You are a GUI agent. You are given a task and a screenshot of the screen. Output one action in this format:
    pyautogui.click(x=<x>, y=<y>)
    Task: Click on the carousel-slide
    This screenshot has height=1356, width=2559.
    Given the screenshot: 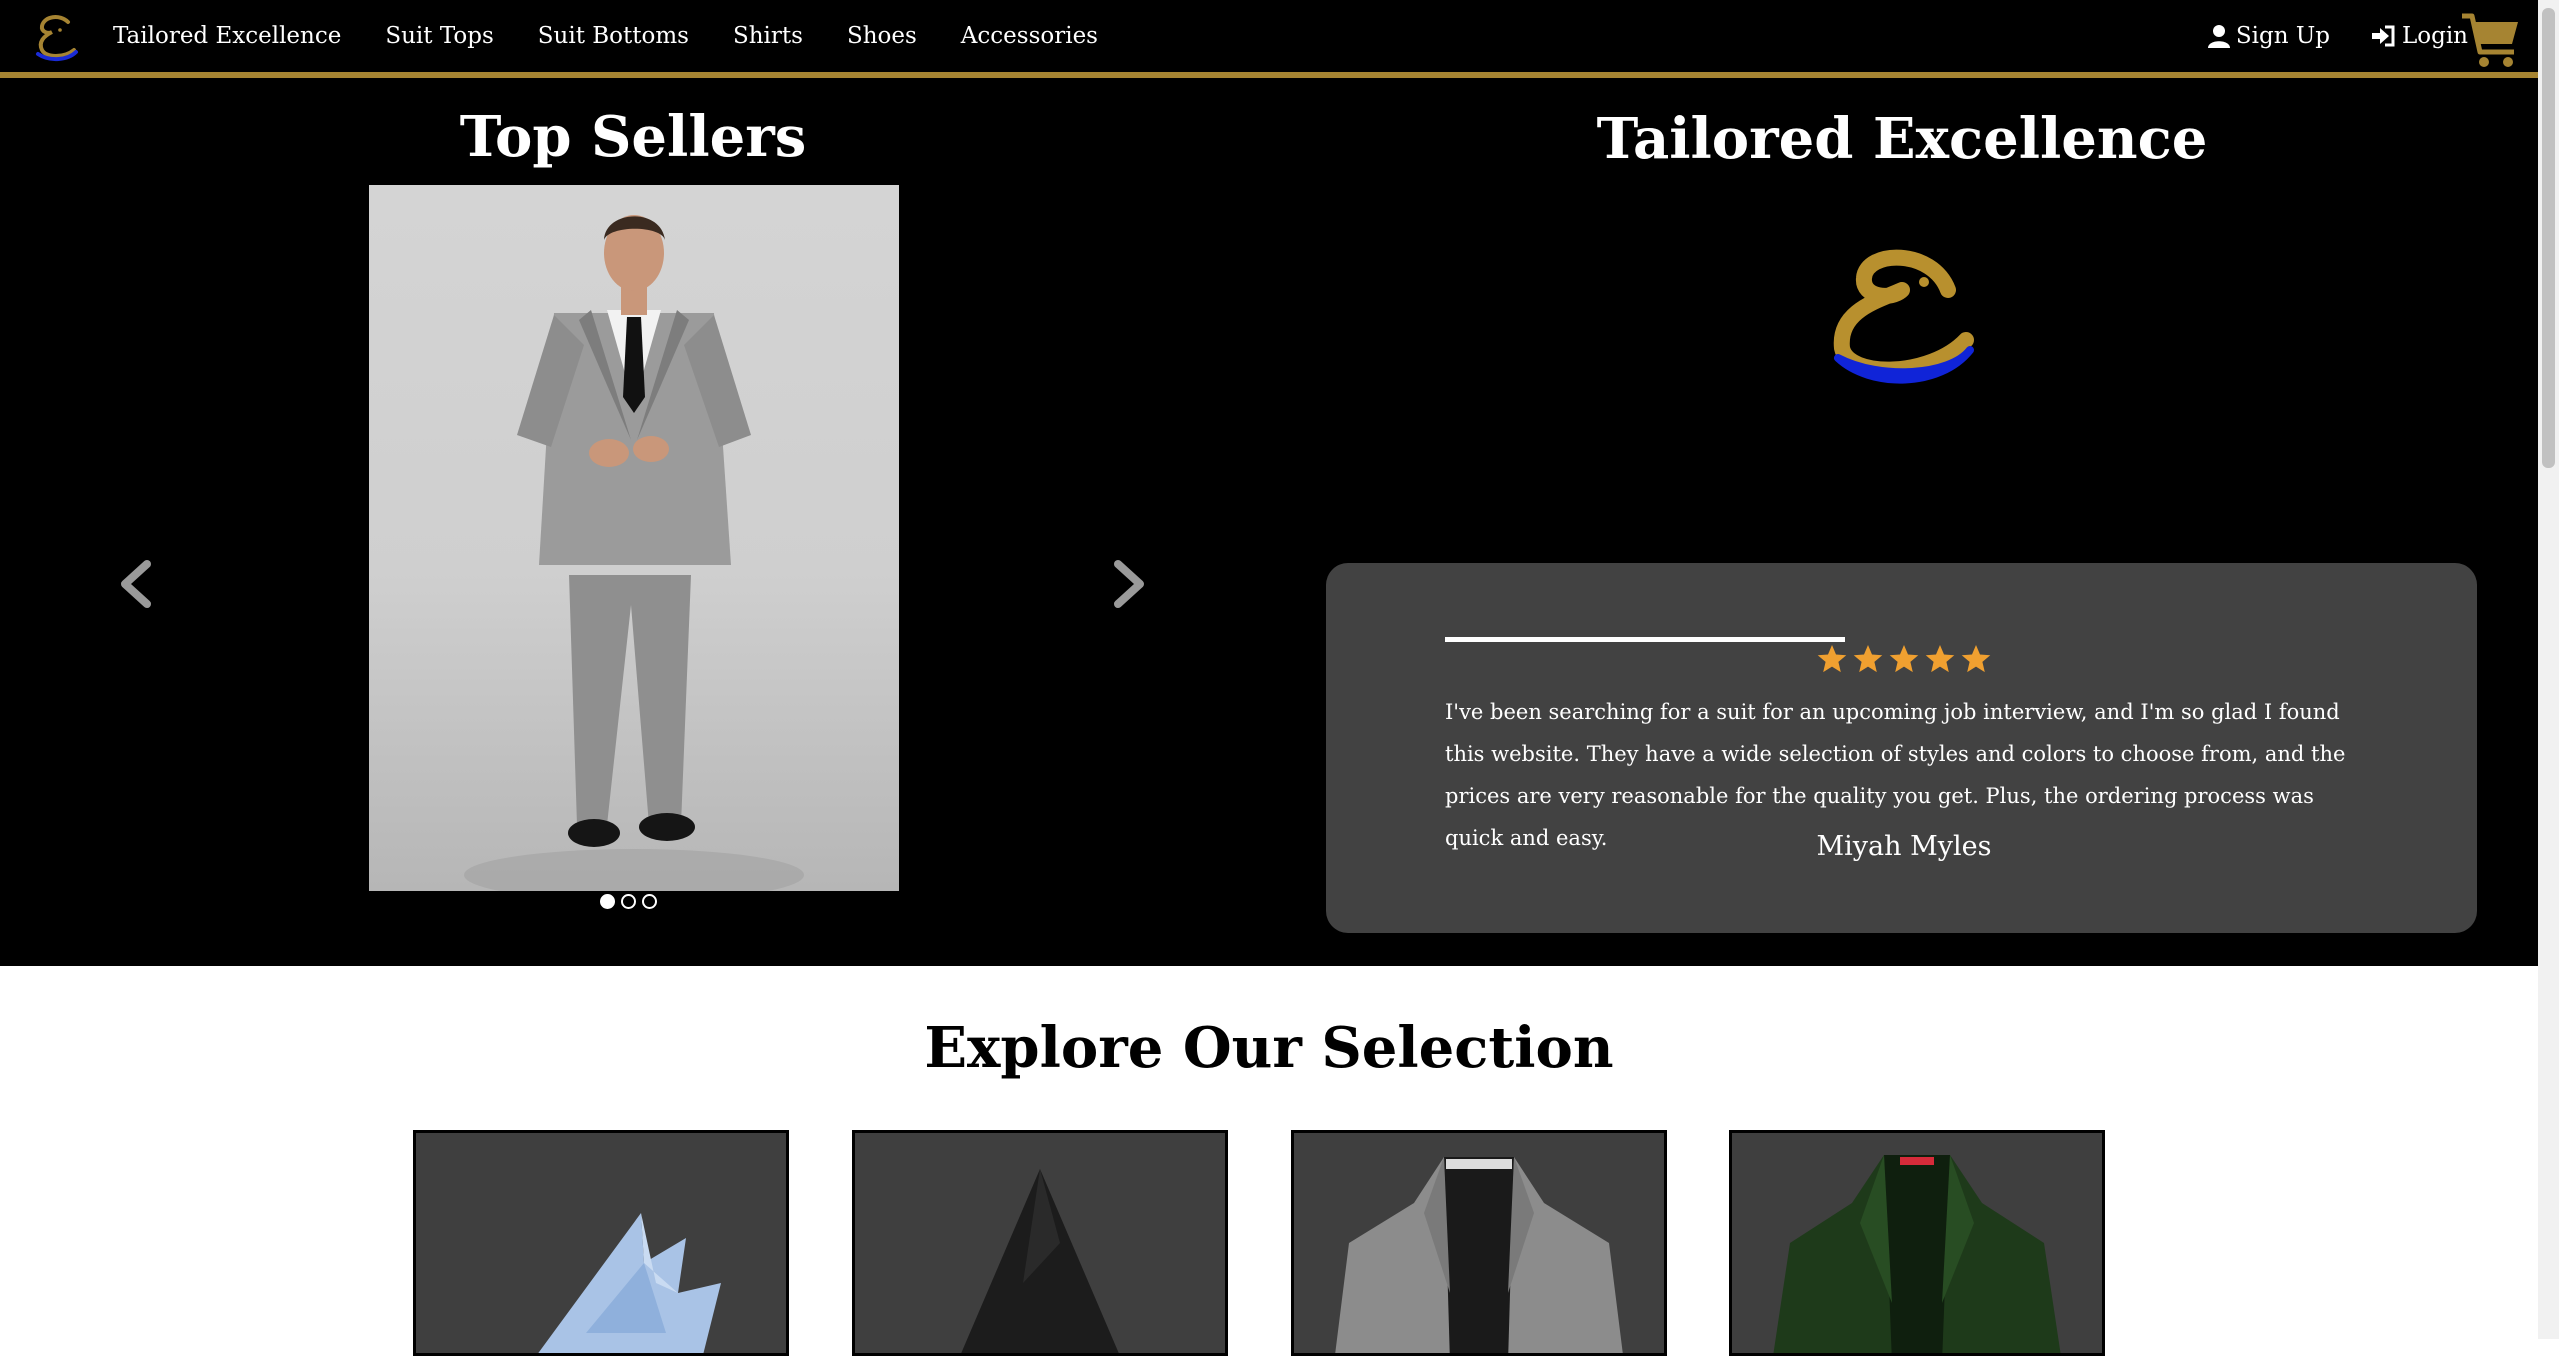 What is the action you would take?
    pyautogui.click(x=634, y=538)
    